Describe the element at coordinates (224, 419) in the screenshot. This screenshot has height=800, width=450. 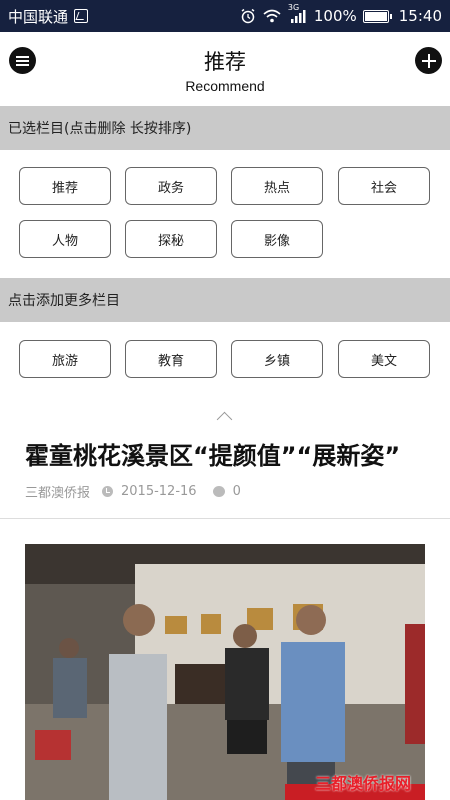
I see `chevron-up-icon` at that location.